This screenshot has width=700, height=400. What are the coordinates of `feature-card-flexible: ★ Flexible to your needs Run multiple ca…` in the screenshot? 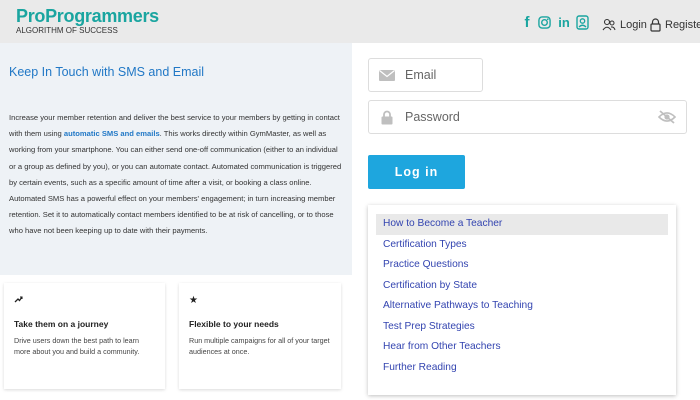 It's located at (260, 336).